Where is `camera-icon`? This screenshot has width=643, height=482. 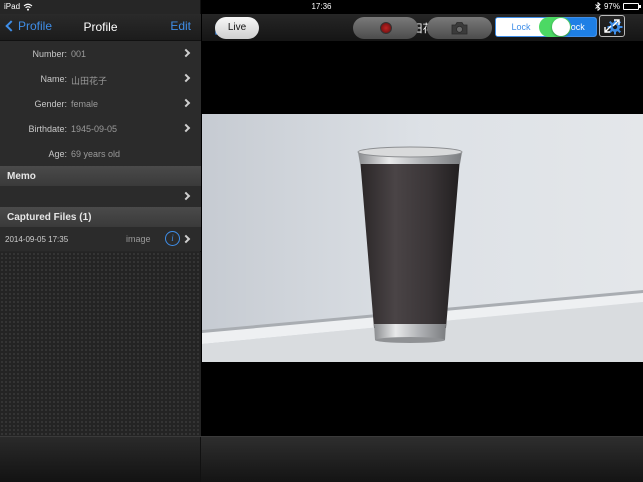
camera-icon is located at coordinates (459, 28).